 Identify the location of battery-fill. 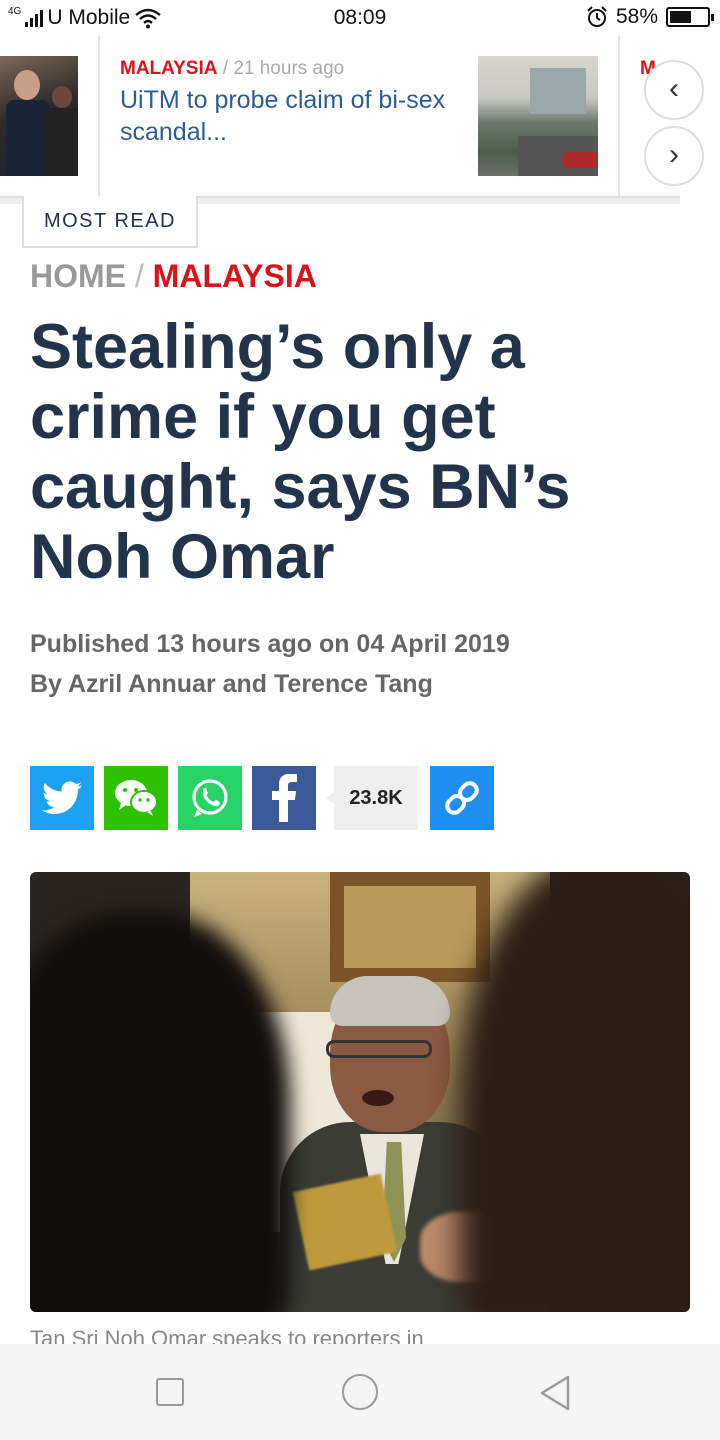
(680, 17).